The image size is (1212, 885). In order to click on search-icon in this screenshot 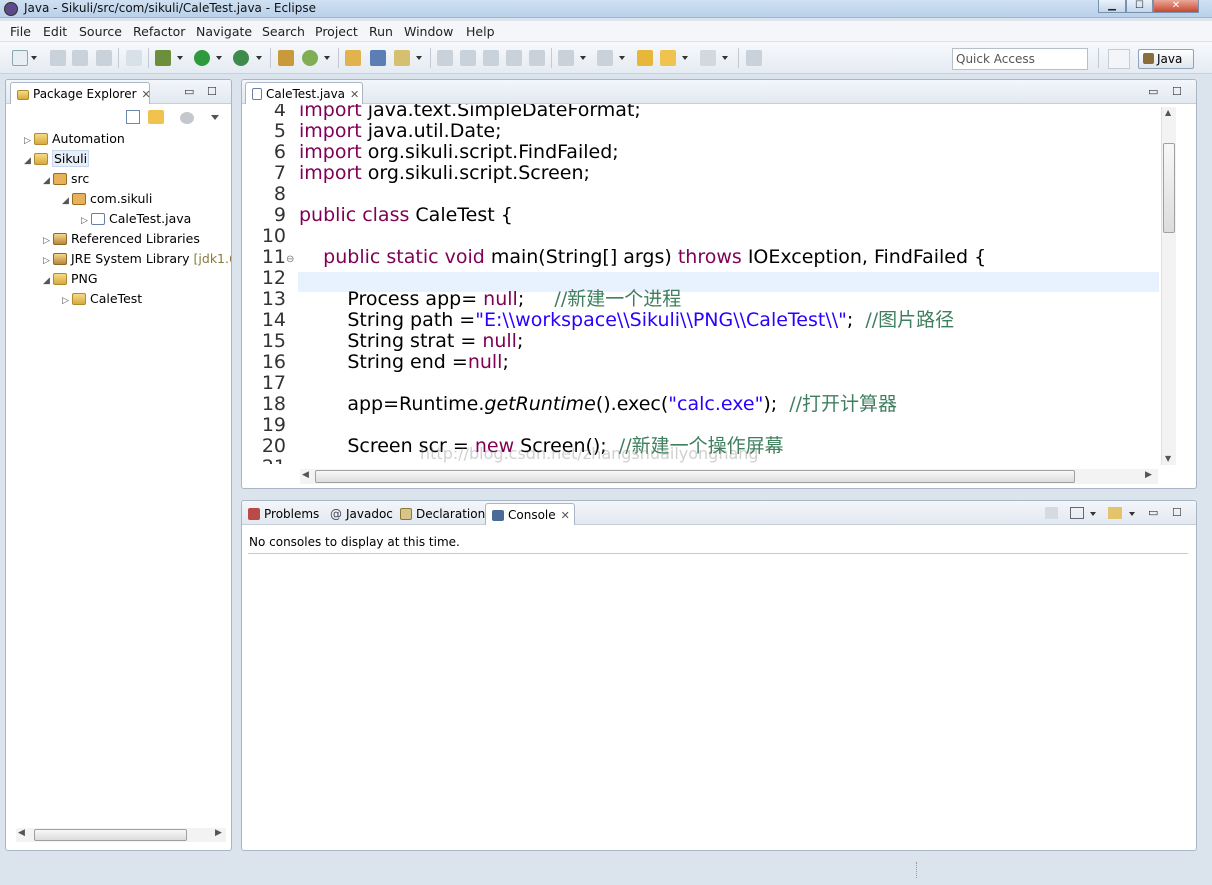, I will do `click(402, 58)`.